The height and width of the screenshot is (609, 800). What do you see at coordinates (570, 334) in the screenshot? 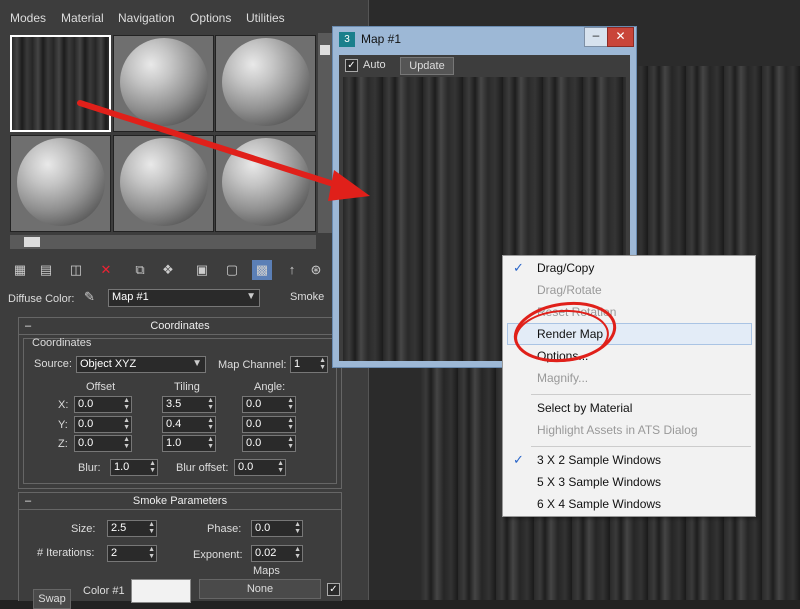
I see `menu-item-render-map: Render Map` at bounding box center [570, 334].